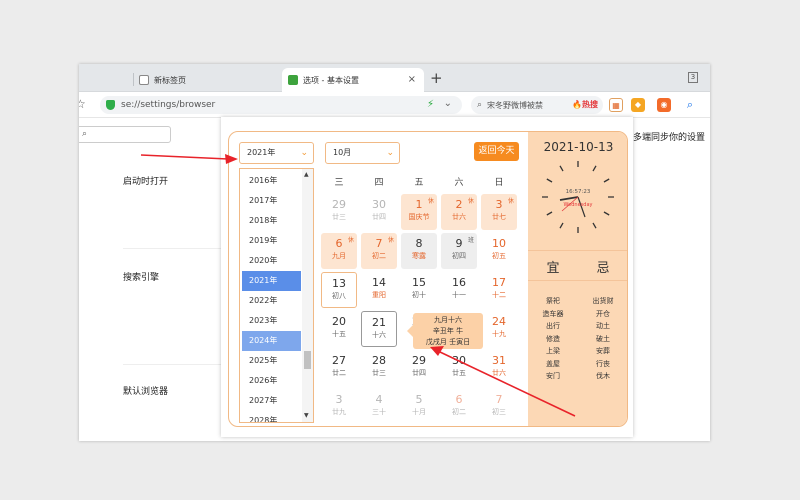  Describe the element at coordinates (339, 360) in the screenshot. I see `day-number: 27` at that location.